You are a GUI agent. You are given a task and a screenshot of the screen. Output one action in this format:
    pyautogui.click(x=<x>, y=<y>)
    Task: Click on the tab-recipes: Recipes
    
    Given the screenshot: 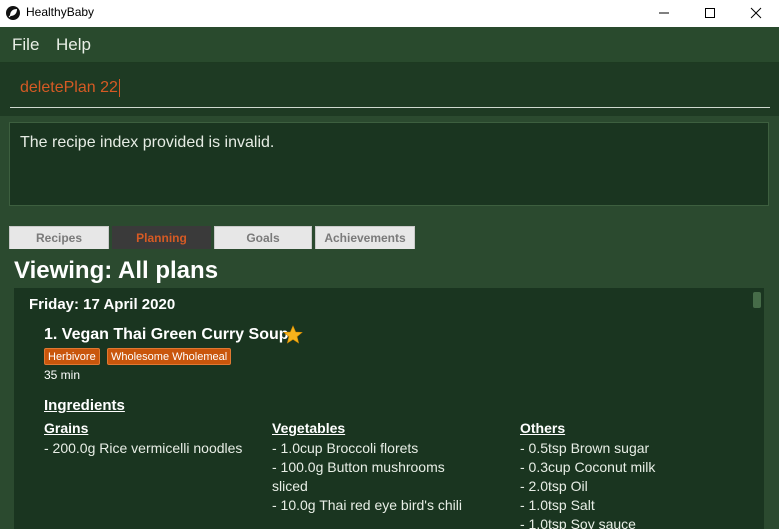 What is the action you would take?
    pyautogui.click(x=59, y=237)
    